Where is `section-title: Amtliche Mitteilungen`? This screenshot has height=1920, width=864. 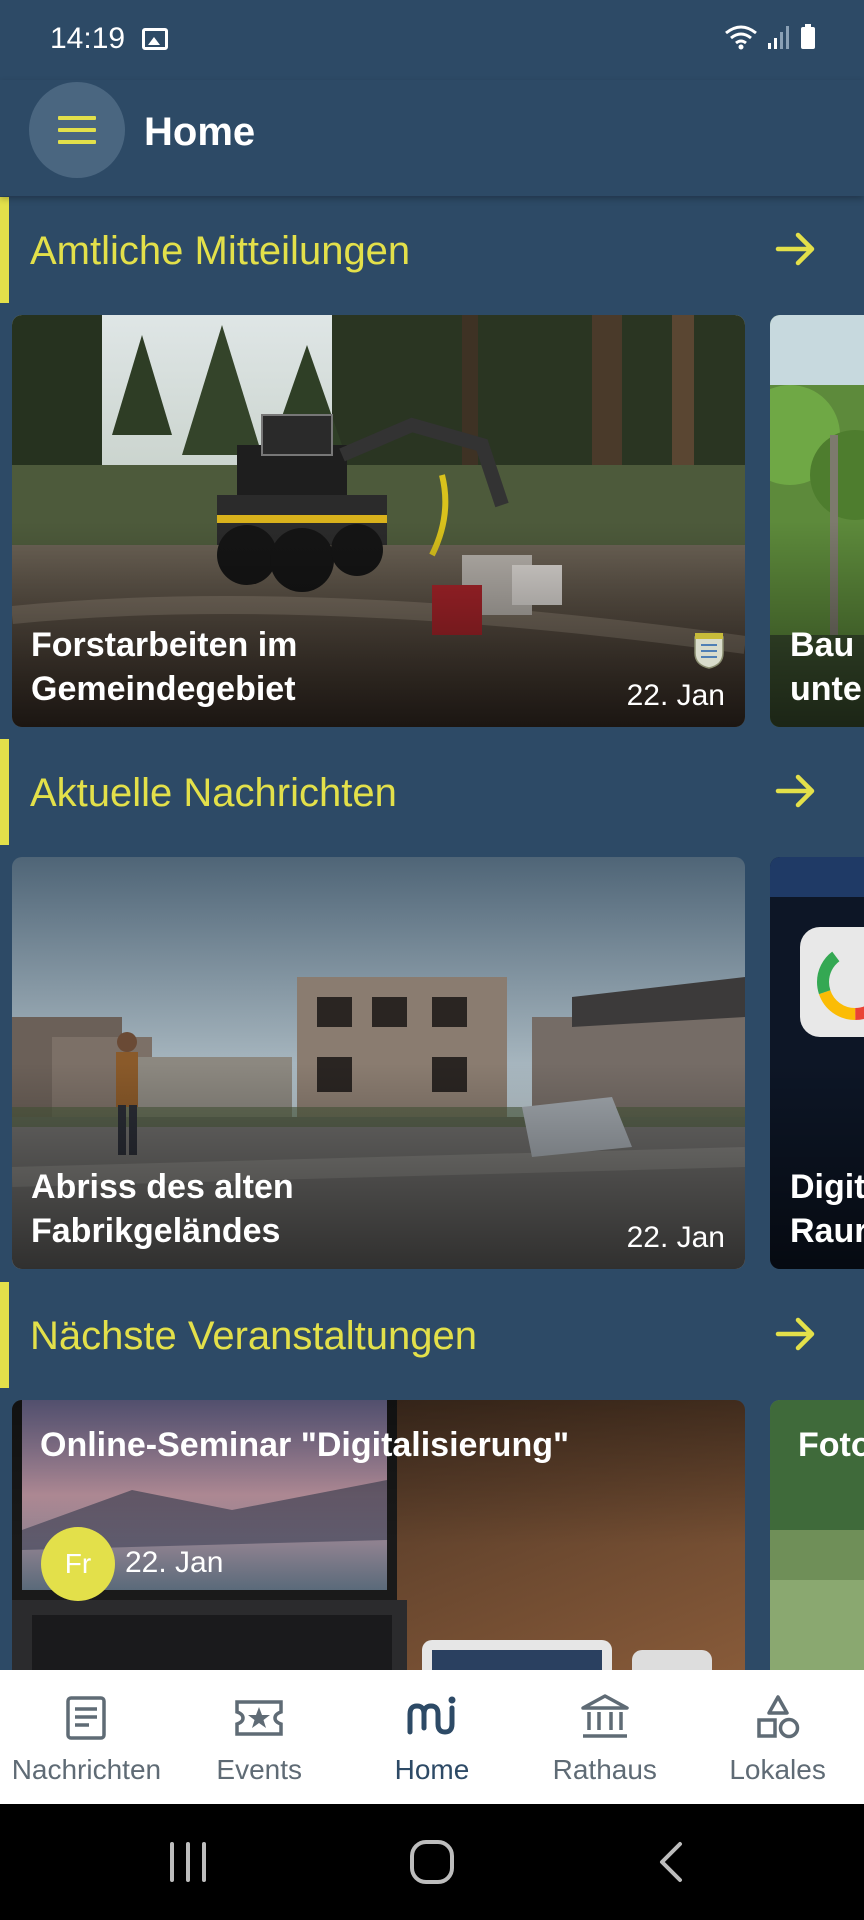 section-title: Amtliche Mitteilungen is located at coordinates (220, 251).